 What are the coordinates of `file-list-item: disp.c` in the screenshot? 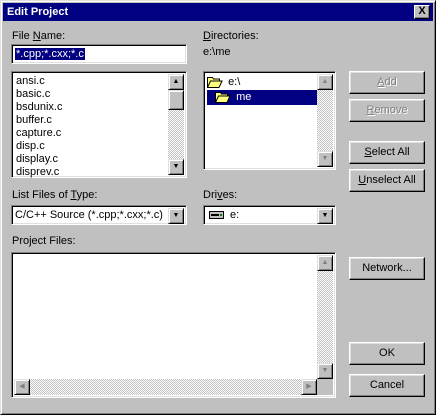 It's located at (30, 146).